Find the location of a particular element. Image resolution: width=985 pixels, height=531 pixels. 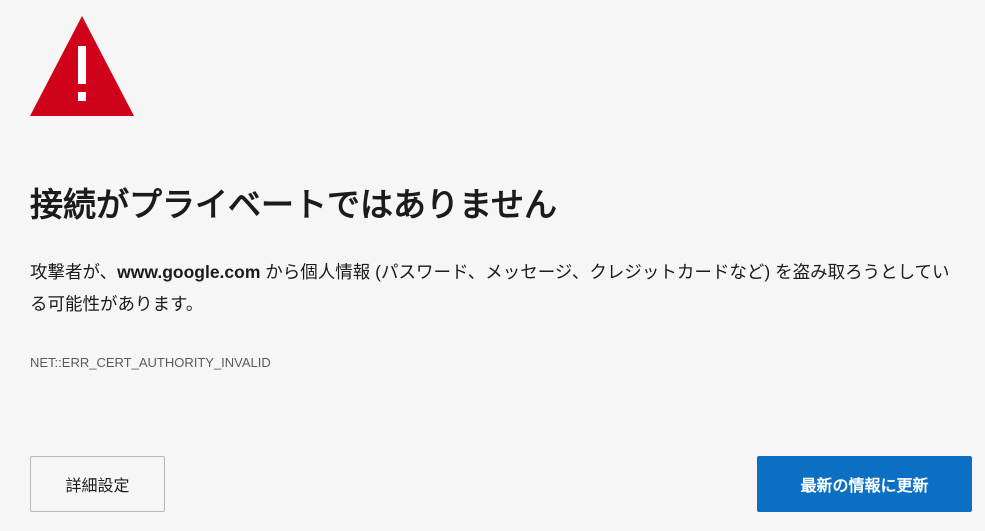

advanced-button: 詳細設定 is located at coordinates (97, 484).